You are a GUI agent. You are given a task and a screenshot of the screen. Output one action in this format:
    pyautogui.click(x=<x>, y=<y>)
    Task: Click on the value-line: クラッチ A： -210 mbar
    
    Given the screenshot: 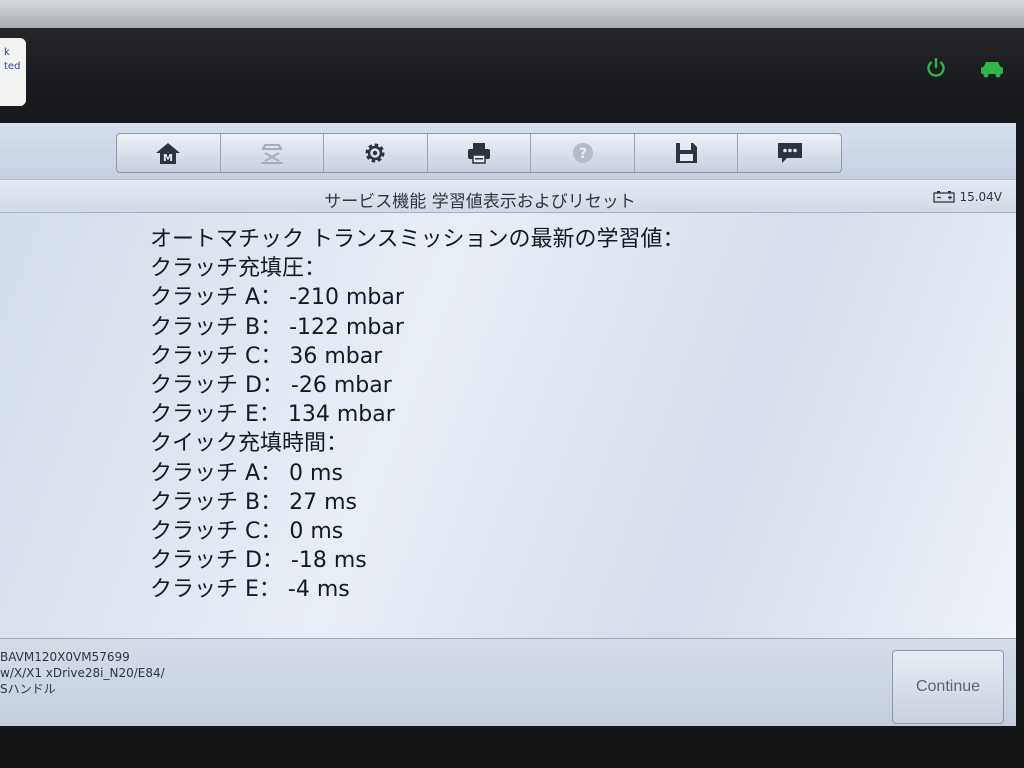 What is the action you would take?
    pyautogui.click(x=277, y=298)
    